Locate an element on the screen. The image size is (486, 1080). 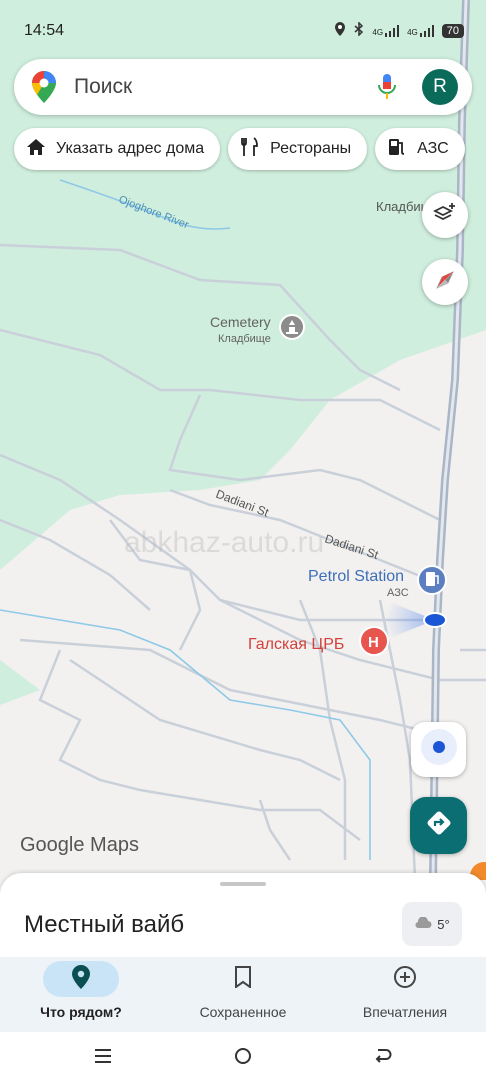
tab-explore: Что рядом? is located at coordinates (81, 994).